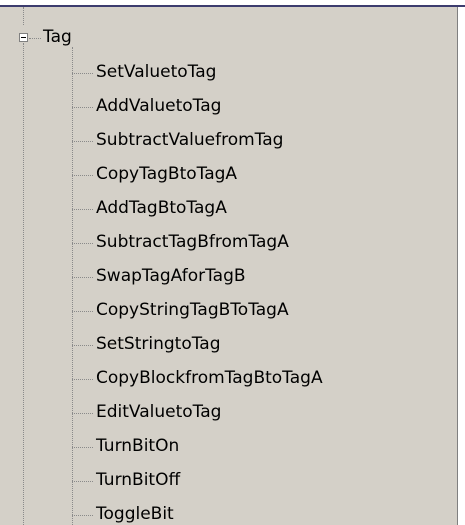  What do you see at coordinates (192, 310) in the screenshot?
I see `tree-item-label: CopyStringTagBToTagA` at bounding box center [192, 310].